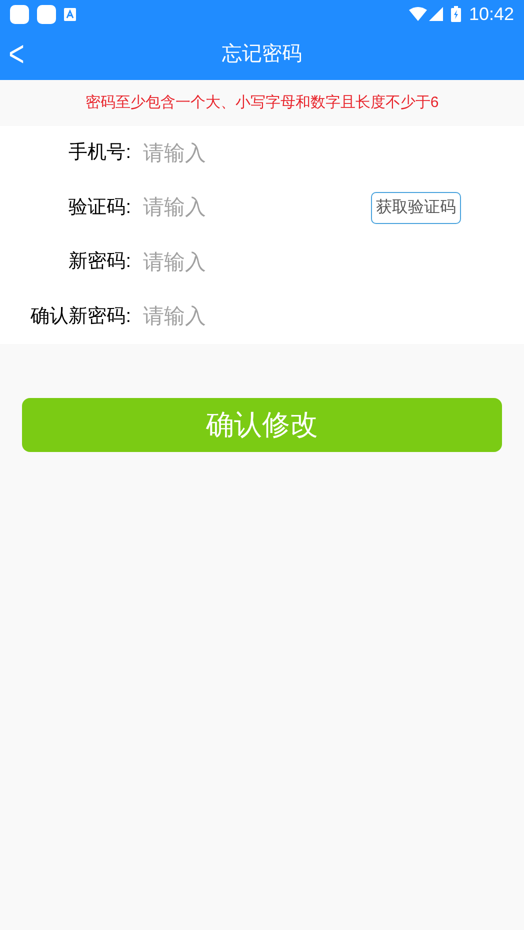  What do you see at coordinates (100, 208) in the screenshot?
I see `field-label: 验证码:` at bounding box center [100, 208].